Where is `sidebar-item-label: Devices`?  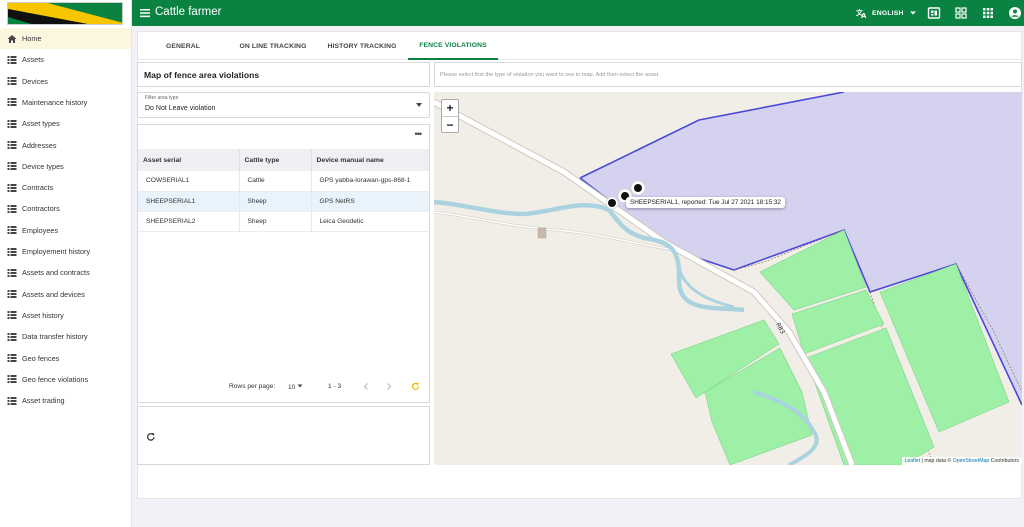 sidebar-item-label: Devices is located at coordinates (35, 81).